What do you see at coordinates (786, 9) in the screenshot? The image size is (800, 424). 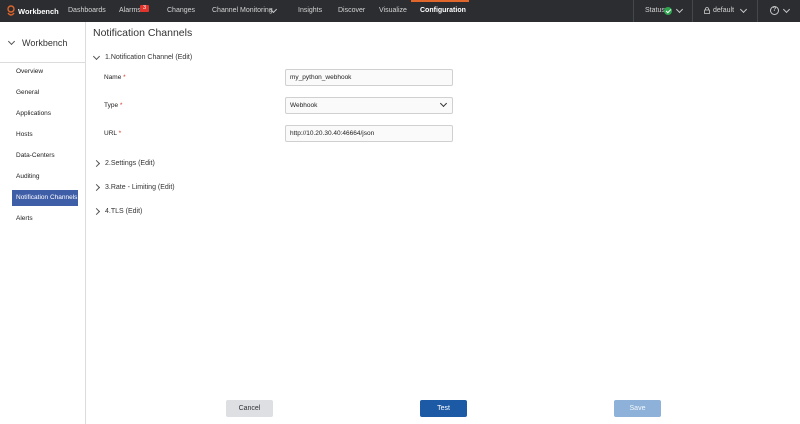 I see `help-chevron-down-icon` at bounding box center [786, 9].